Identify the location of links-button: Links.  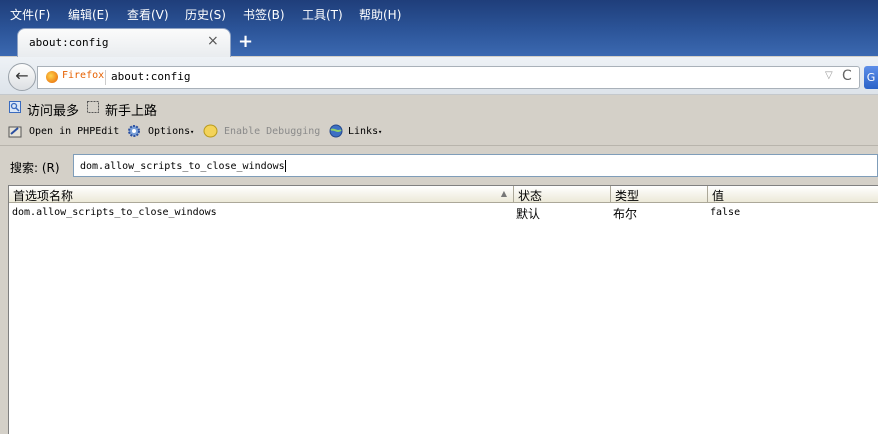
(363, 131).